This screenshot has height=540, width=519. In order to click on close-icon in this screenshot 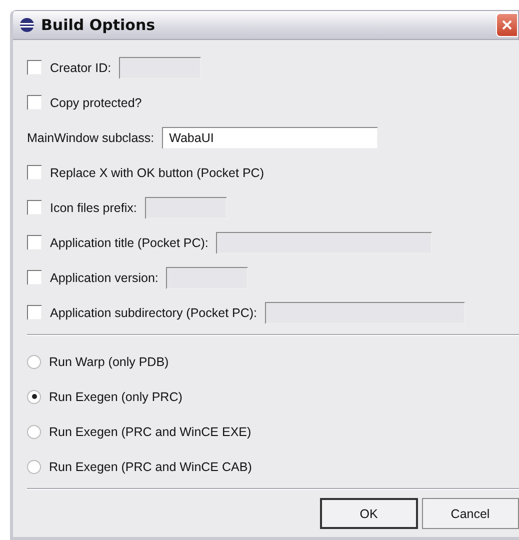, I will do `click(507, 25)`.